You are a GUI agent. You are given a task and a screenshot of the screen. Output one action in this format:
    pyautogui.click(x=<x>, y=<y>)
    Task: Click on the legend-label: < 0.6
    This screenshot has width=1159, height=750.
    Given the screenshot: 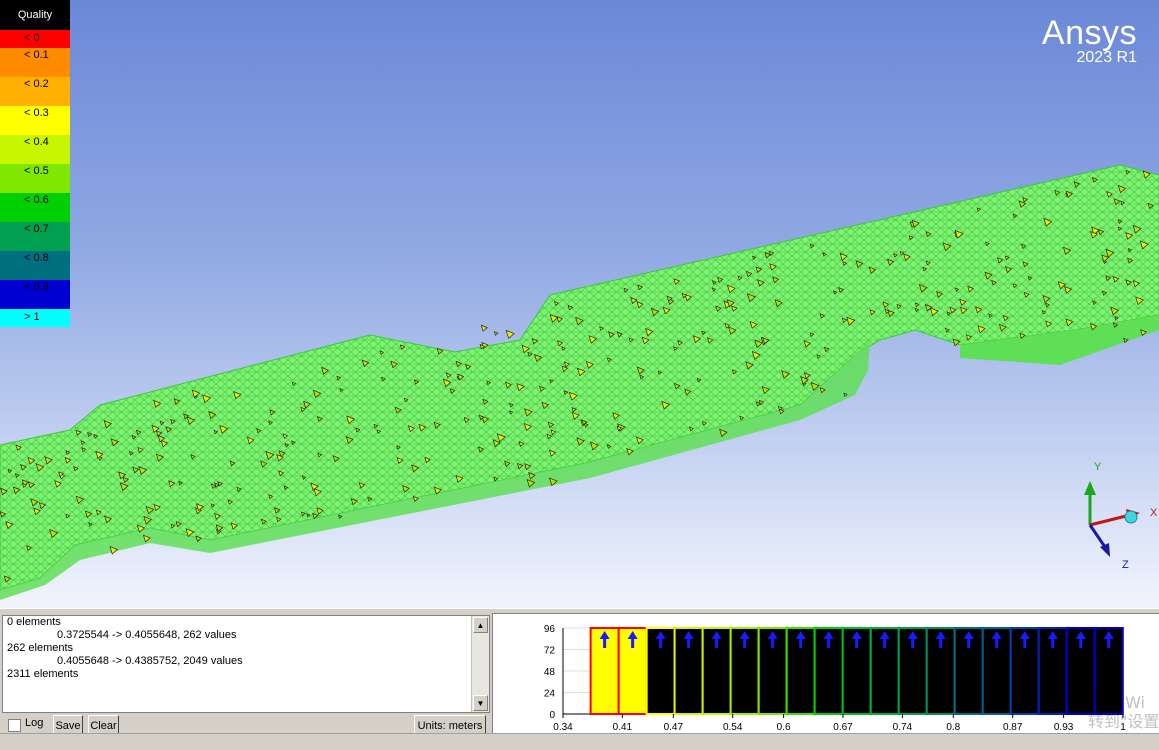 What is the action you would take?
    pyautogui.click(x=36, y=200)
    